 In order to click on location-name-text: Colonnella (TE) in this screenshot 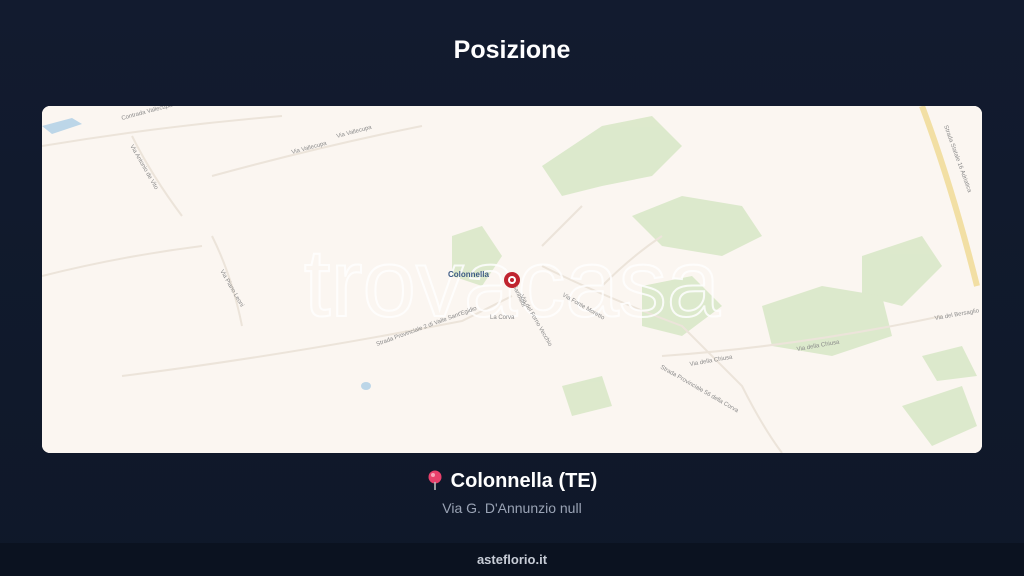, I will do `click(524, 481)`.